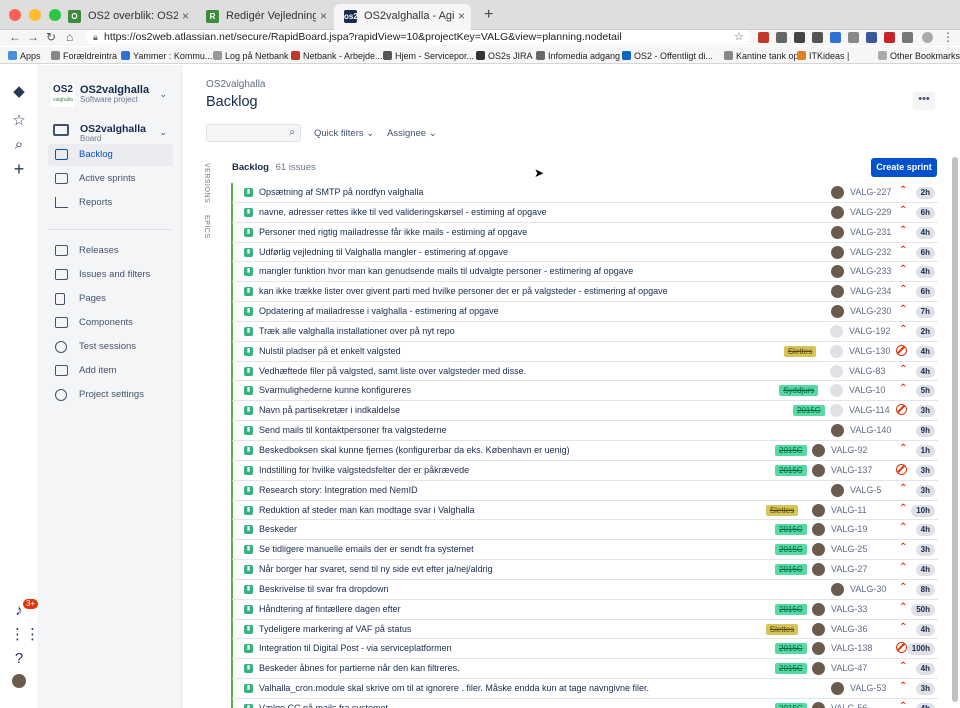  I want to click on sidebar-item-components: Components, so click(110, 323).